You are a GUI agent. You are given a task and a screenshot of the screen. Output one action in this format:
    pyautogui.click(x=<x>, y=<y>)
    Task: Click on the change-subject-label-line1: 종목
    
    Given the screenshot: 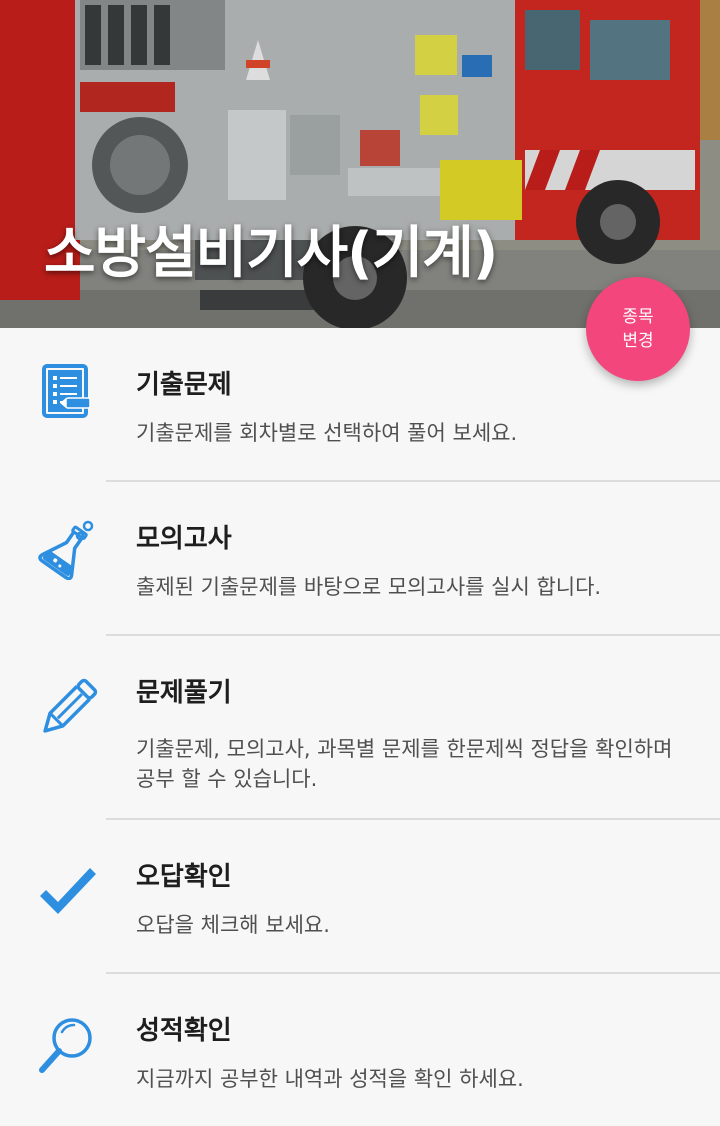 What is the action you would take?
    pyautogui.click(x=638, y=317)
    